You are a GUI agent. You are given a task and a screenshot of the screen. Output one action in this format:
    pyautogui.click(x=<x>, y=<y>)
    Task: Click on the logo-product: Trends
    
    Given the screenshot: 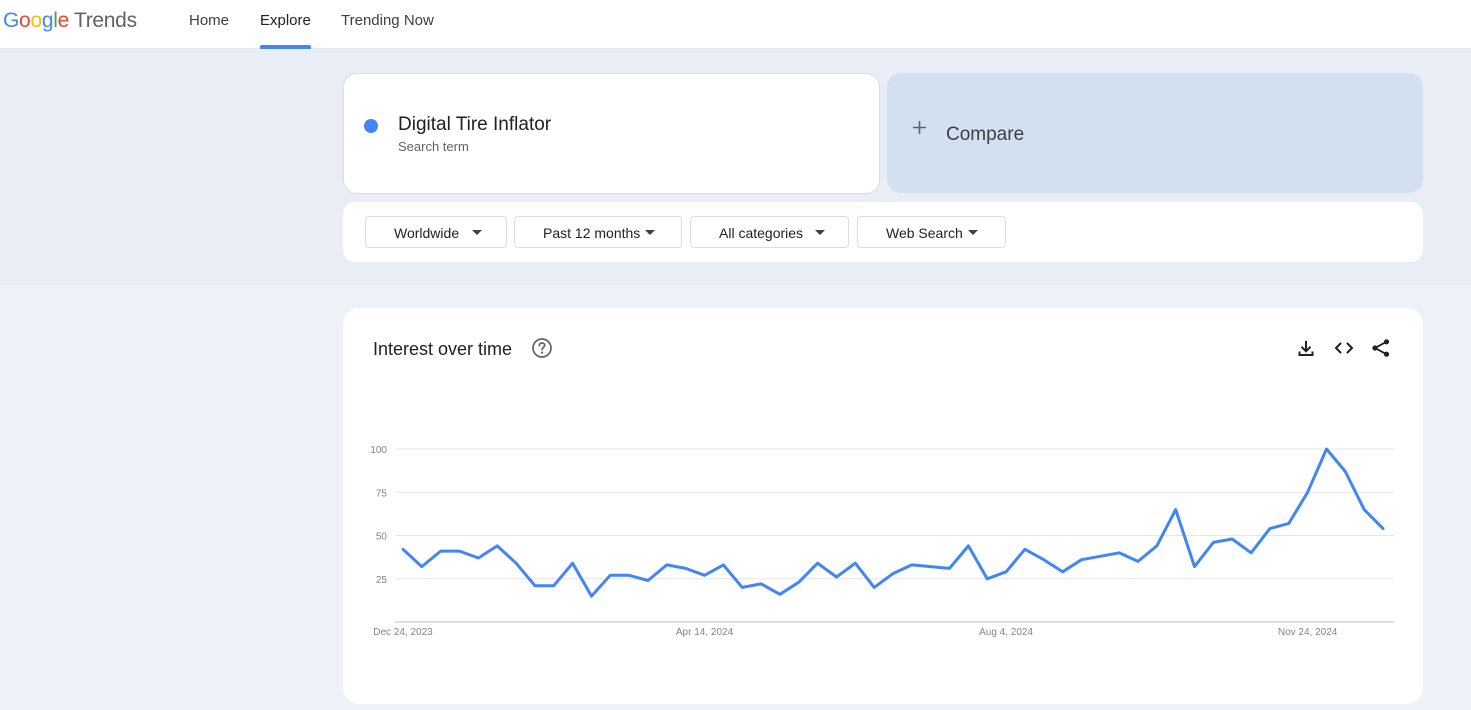 What is the action you would take?
    pyautogui.click(x=105, y=20)
    